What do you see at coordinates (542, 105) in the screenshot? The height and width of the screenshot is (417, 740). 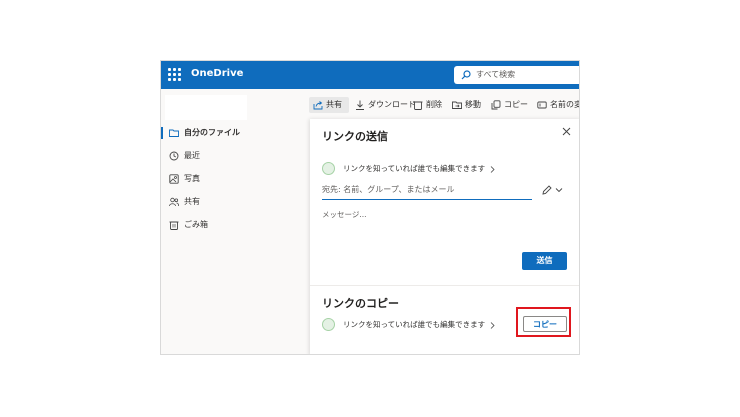 I see `rename-icon` at bounding box center [542, 105].